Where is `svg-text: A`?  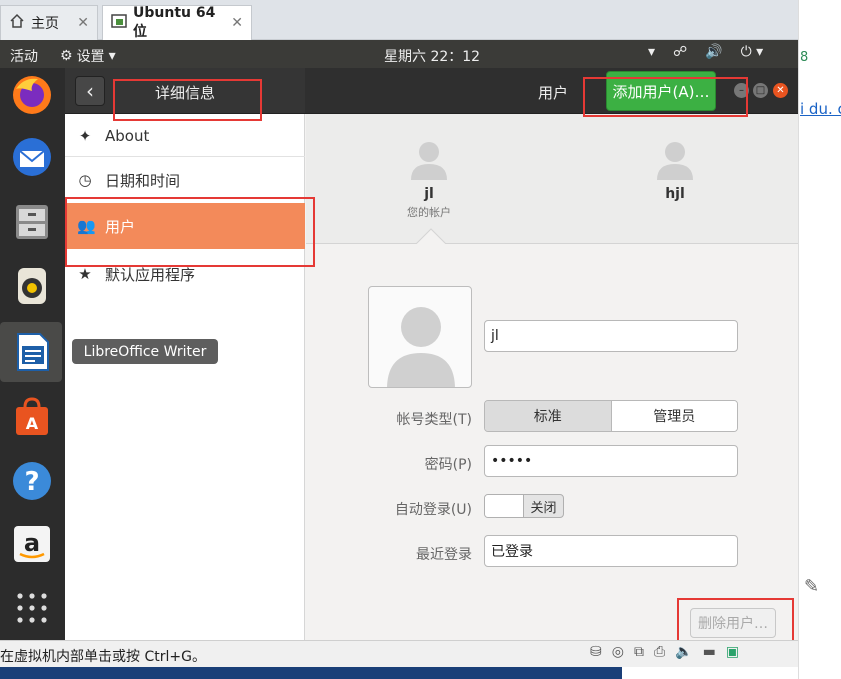
svg-text: A is located at coordinates (32, 423).